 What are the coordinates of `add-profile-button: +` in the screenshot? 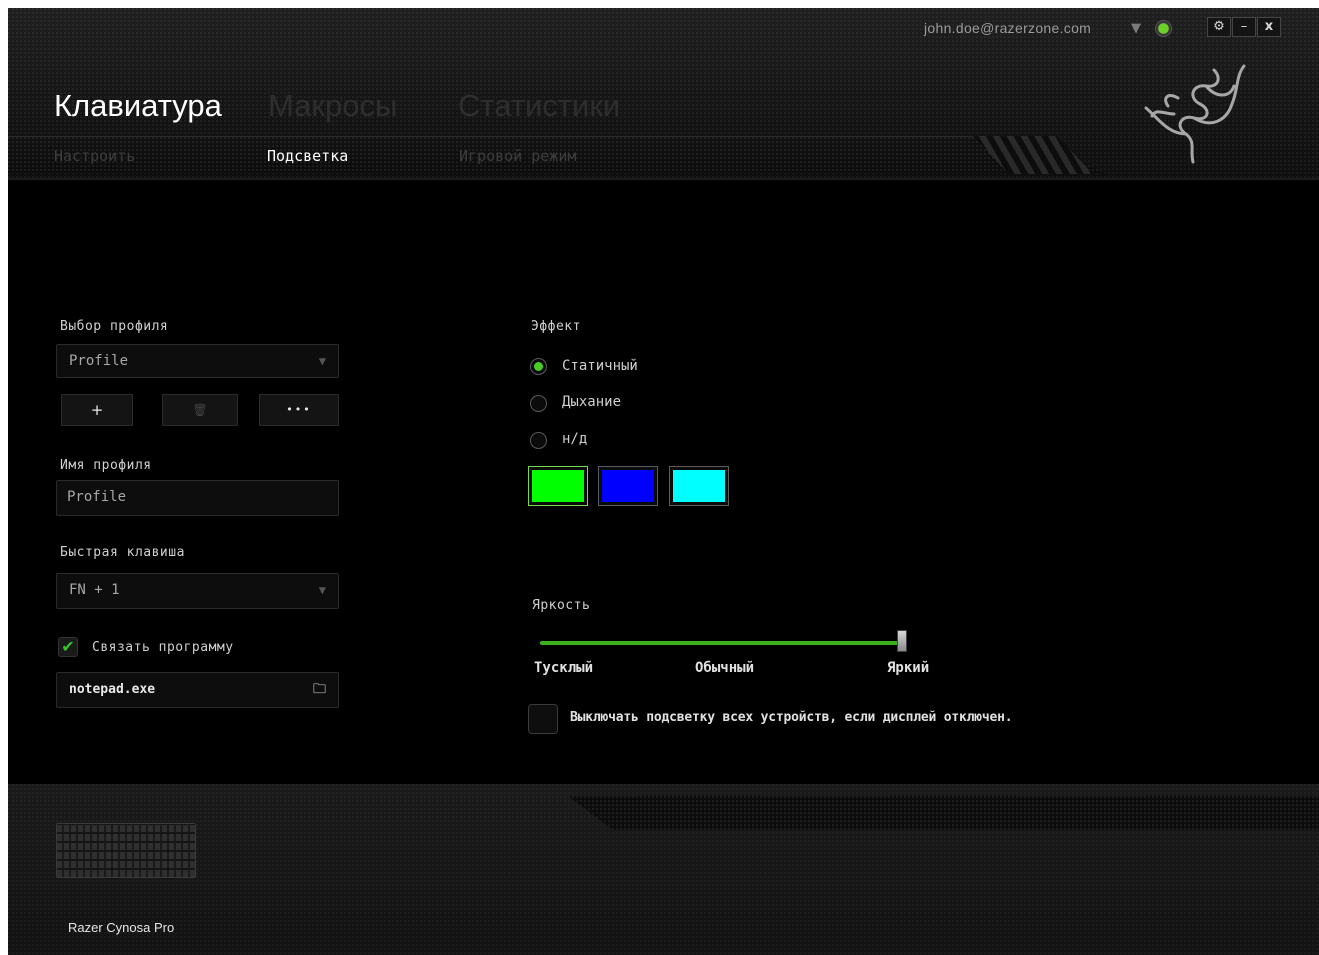 It's located at (97, 410).